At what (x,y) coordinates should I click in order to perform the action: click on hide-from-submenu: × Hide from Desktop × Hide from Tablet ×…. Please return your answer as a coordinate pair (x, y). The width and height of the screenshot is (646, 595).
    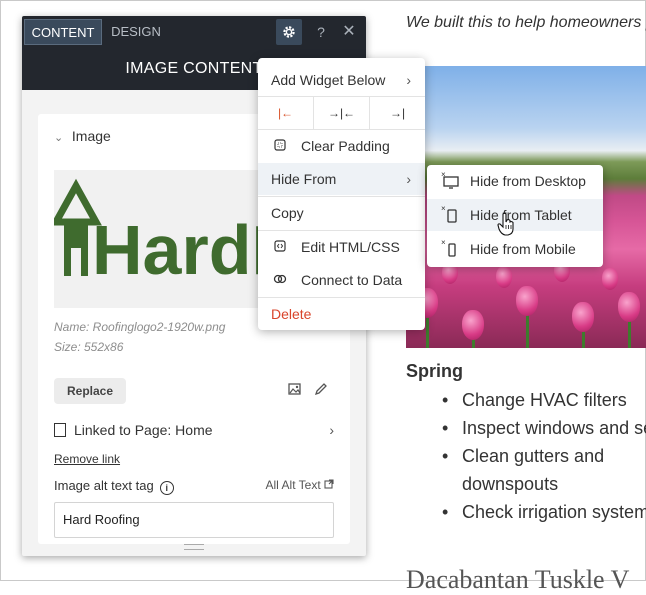
    Looking at the image, I should click on (515, 216).